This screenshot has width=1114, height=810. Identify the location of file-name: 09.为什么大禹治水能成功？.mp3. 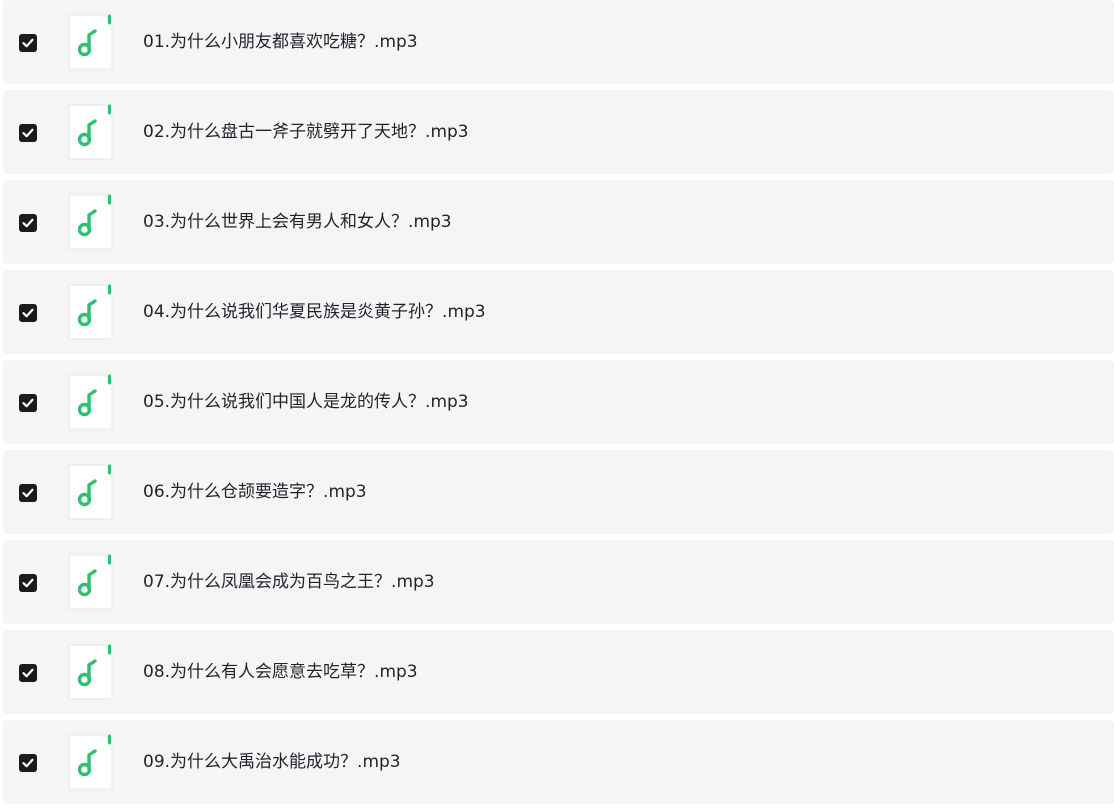
(272, 762).